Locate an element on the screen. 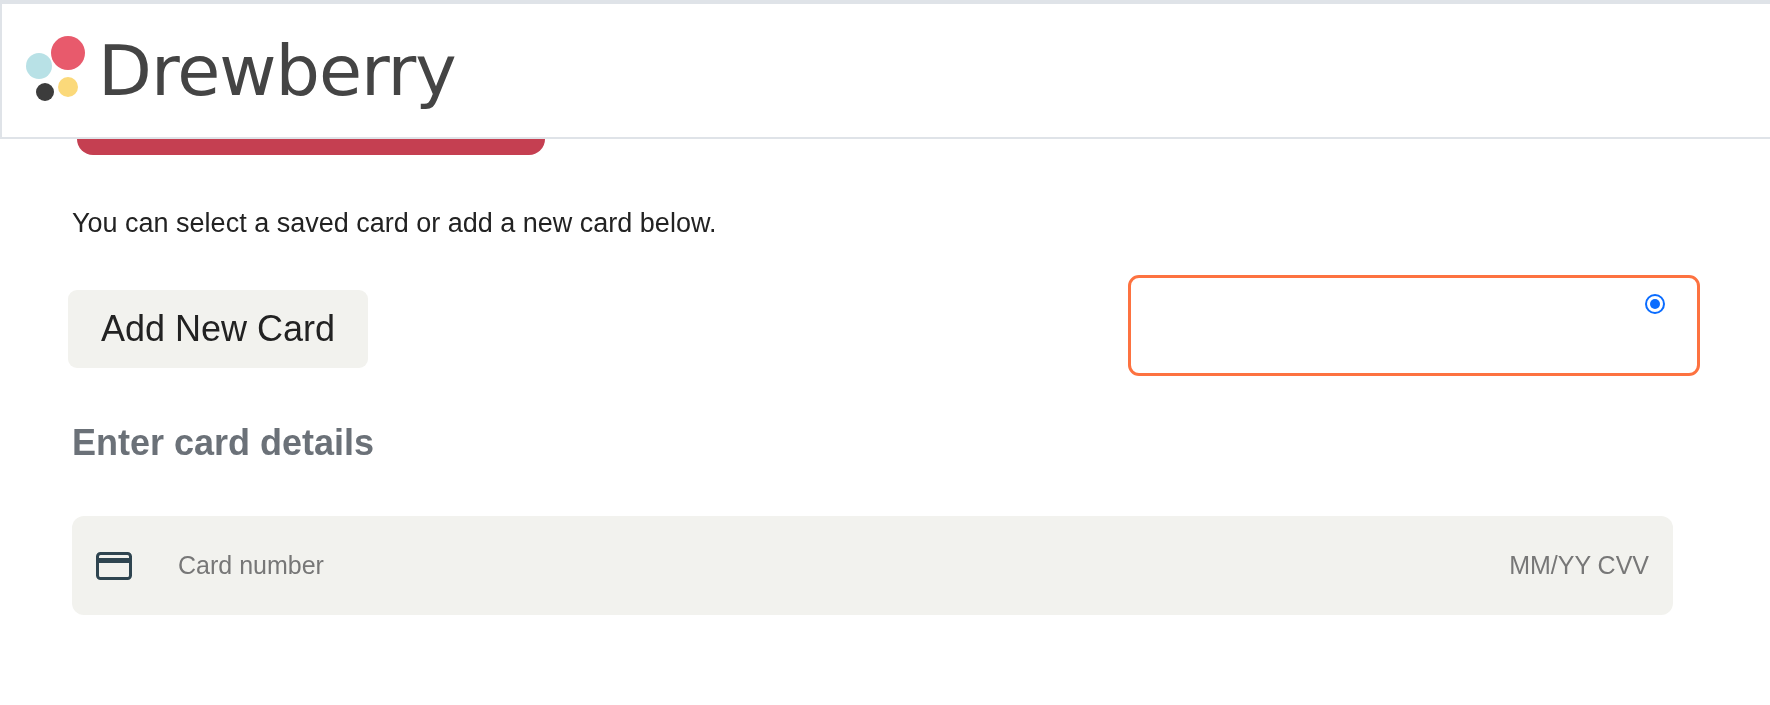  radio-button is located at coordinates (1655, 304).